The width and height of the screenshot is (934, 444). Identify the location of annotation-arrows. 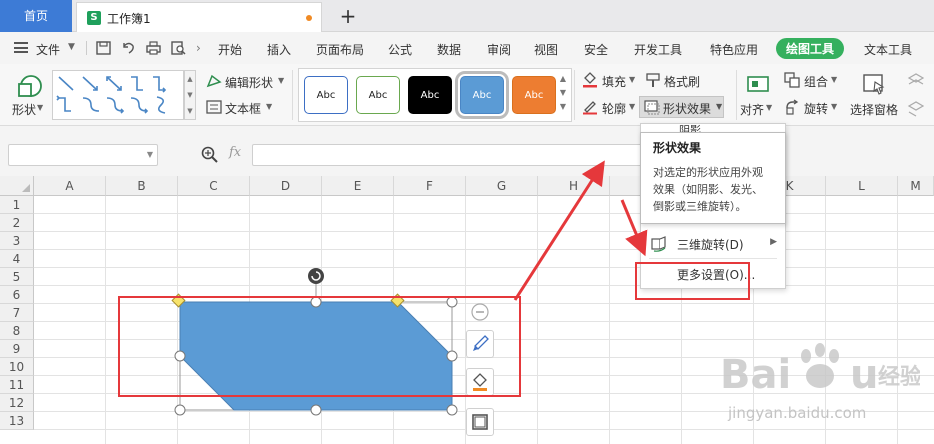
(580, 230).